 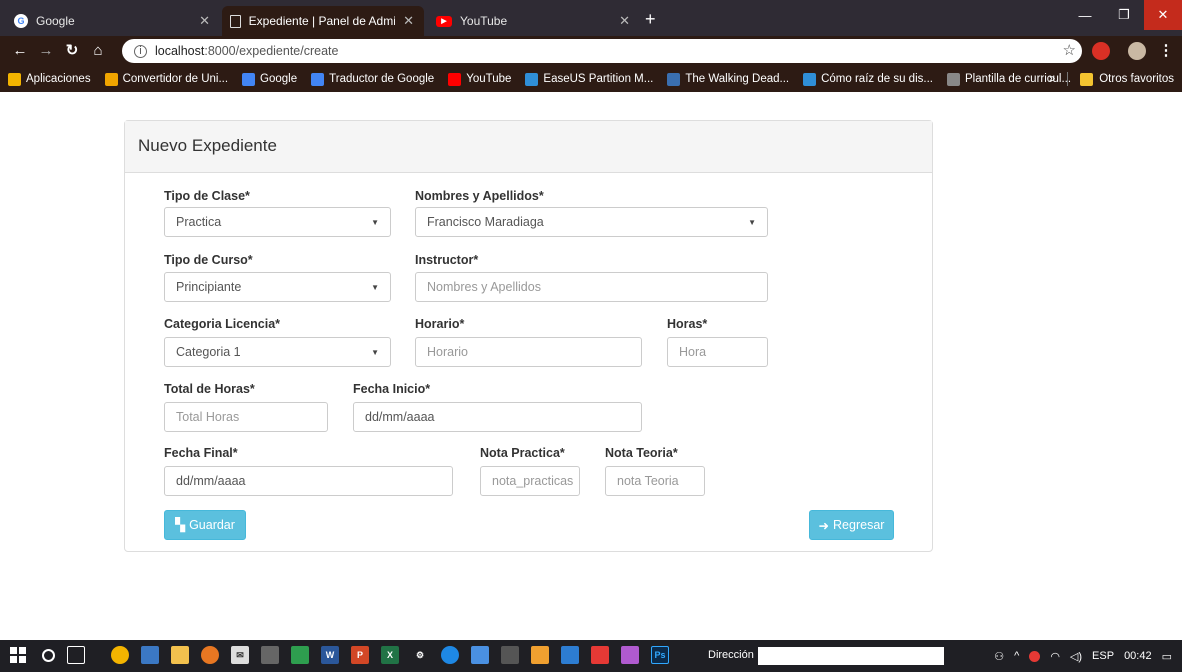 I want to click on media-icon, so click(x=210, y=655).